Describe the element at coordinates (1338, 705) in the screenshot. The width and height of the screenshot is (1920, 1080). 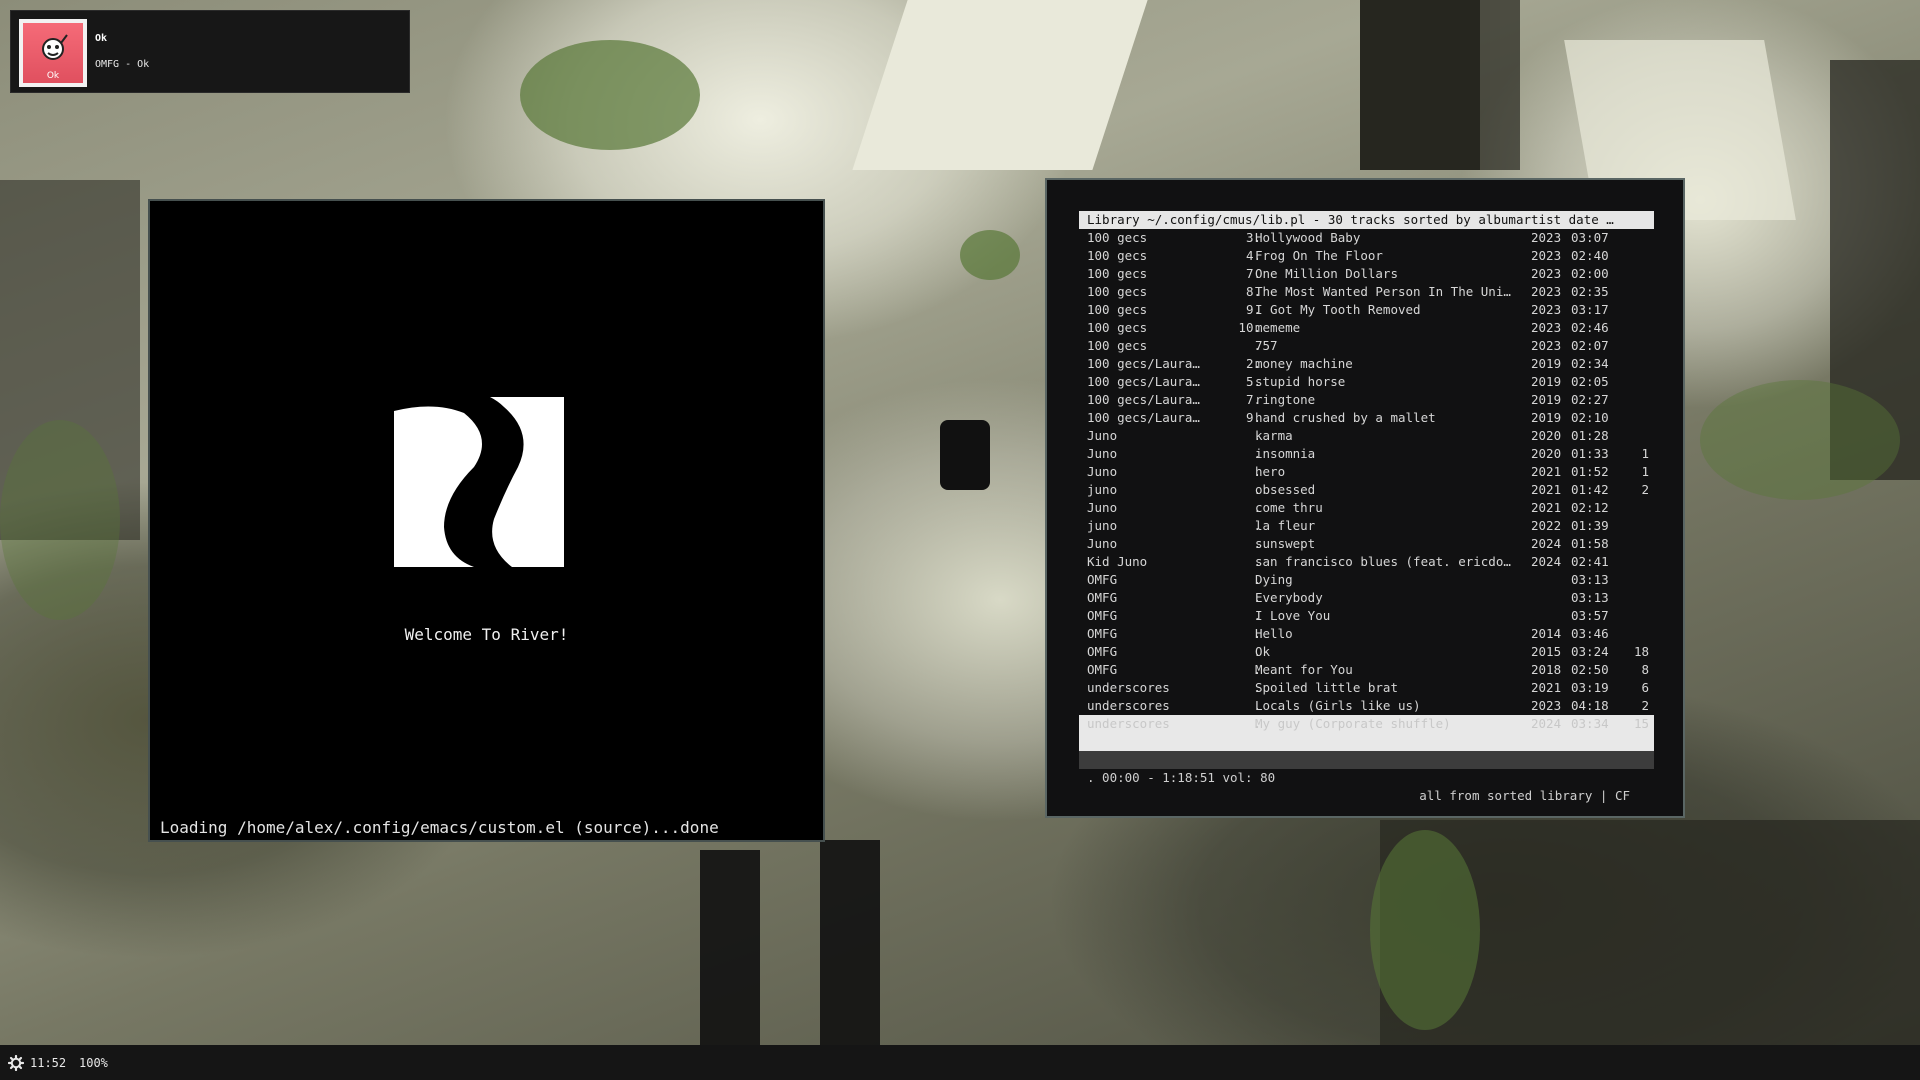
I see `track-title: Locals (Girls like us)` at that location.